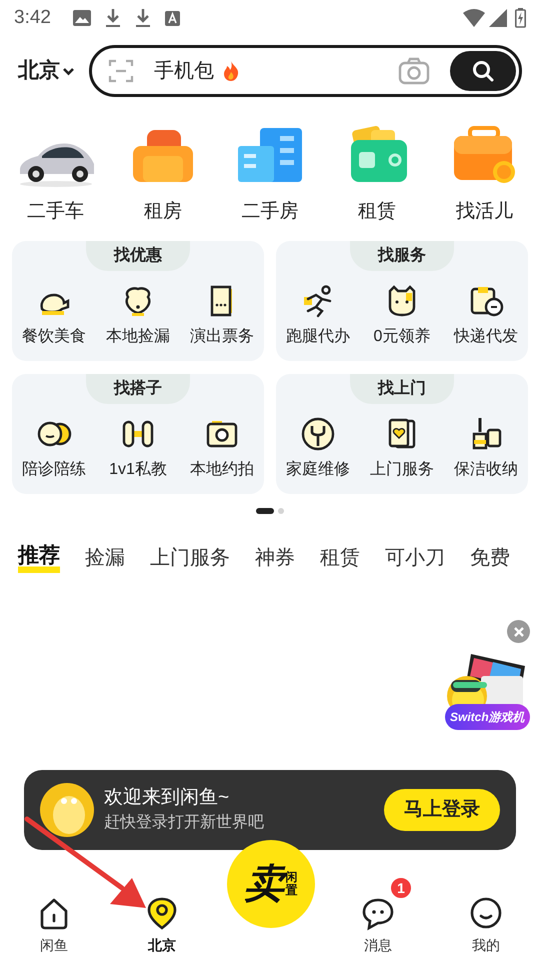 The width and height of the screenshot is (540, 960). Describe the element at coordinates (498, 18) in the screenshot. I see `signal-icon` at that location.